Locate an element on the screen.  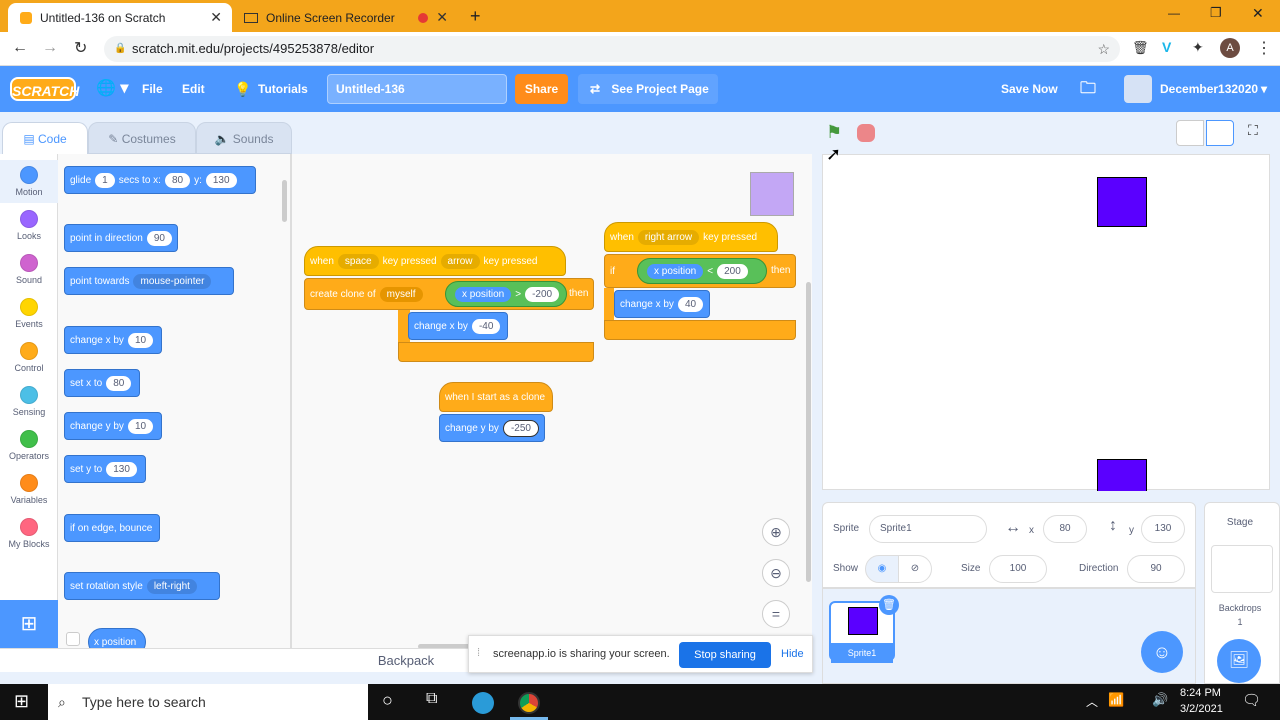
save-now-button: Save Now is located at coordinates (1029, 89).